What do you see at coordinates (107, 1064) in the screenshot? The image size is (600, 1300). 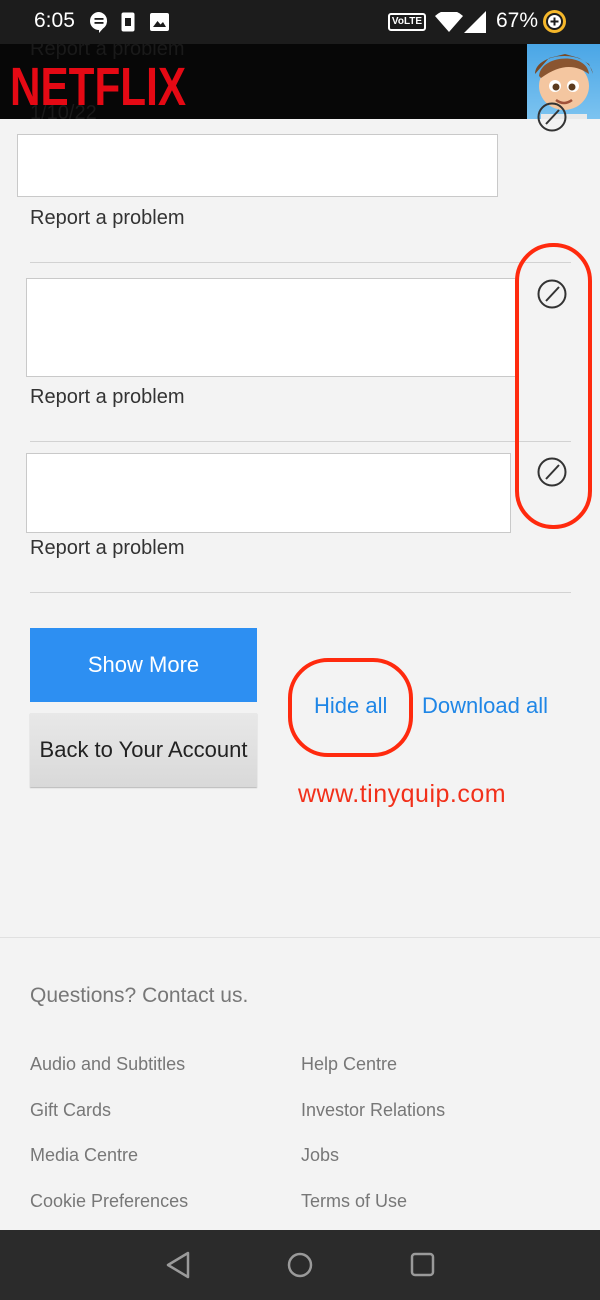 I see `footer-link-audio-subtitles: Audio and Subtitles` at bounding box center [107, 1064].